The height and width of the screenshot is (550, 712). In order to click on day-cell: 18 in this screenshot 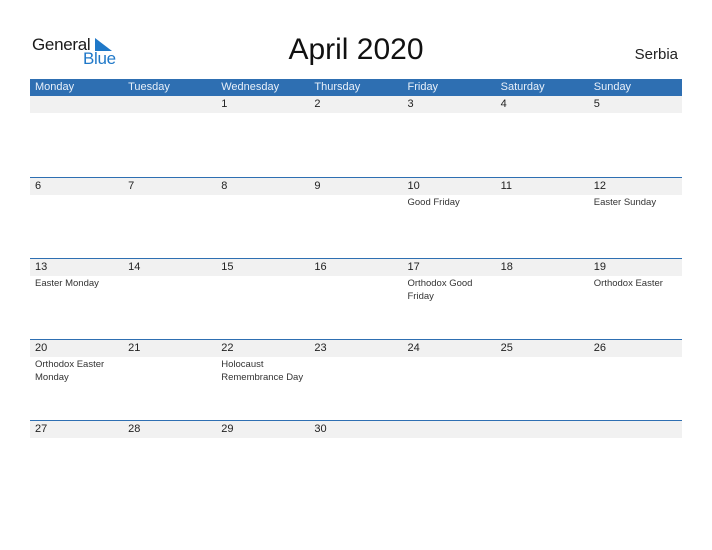, I will do `click(542, 281)`.